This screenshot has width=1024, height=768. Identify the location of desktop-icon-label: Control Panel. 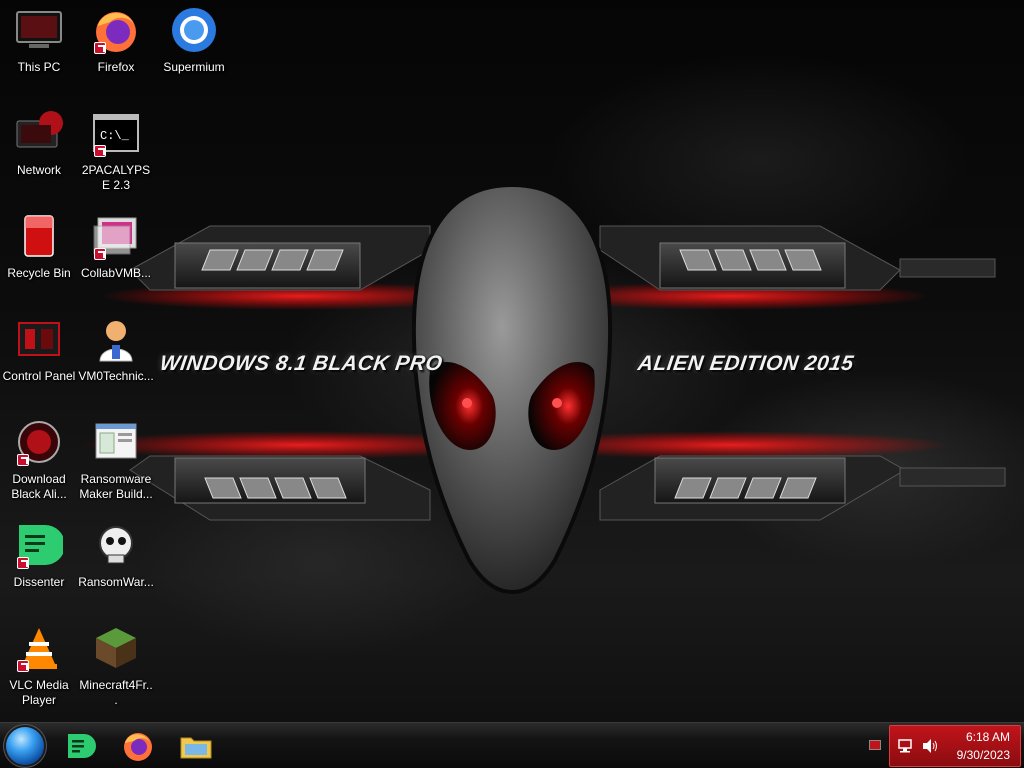
(39, 376).